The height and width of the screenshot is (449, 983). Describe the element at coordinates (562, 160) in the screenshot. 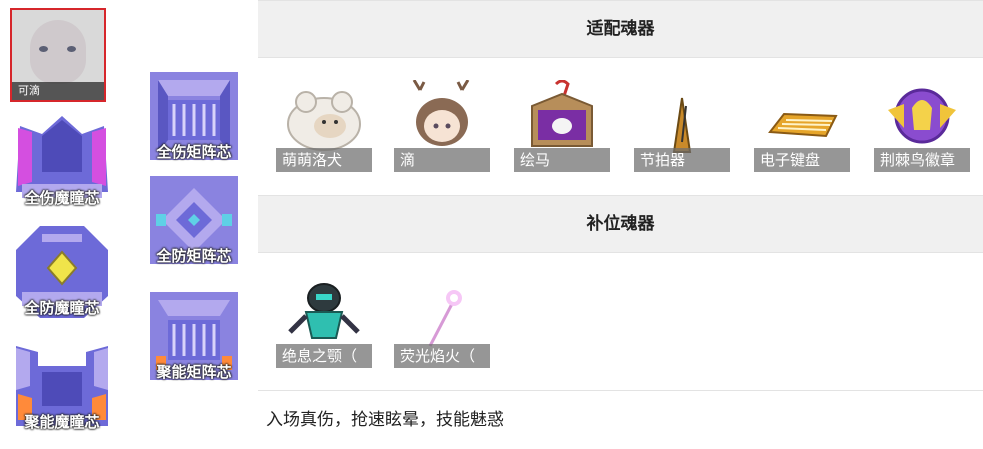

I see `item-label: 绘马` at that location.